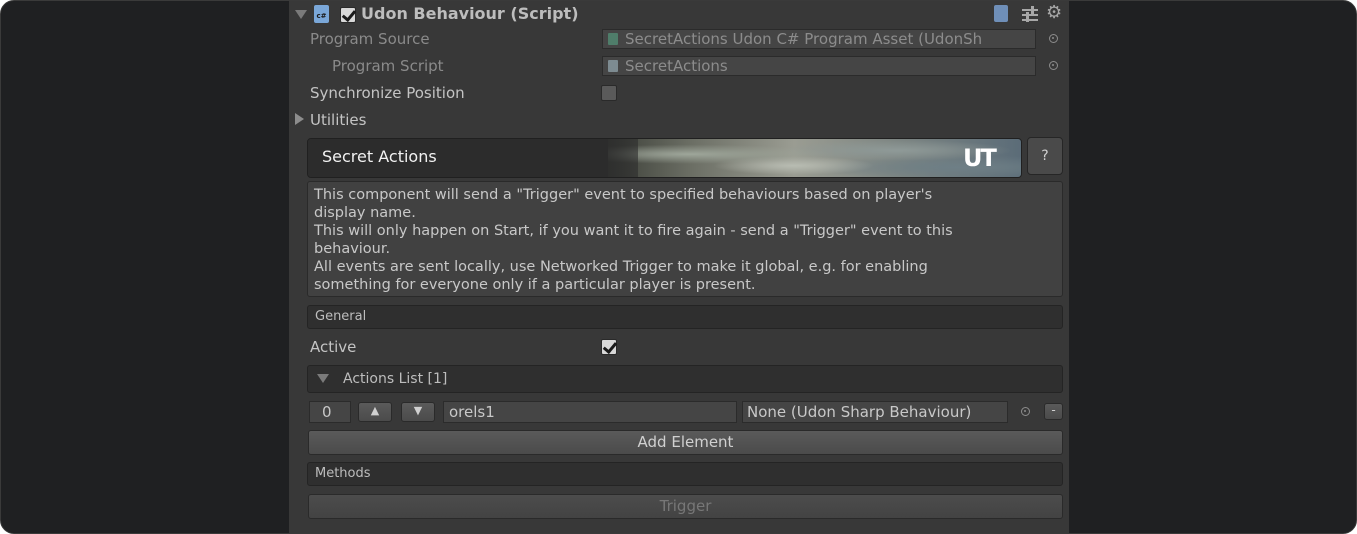 Image resolution: width=1357 pixels, height=534 pixels. I want to click on program-script-label: Program Script, so click(388, 66).